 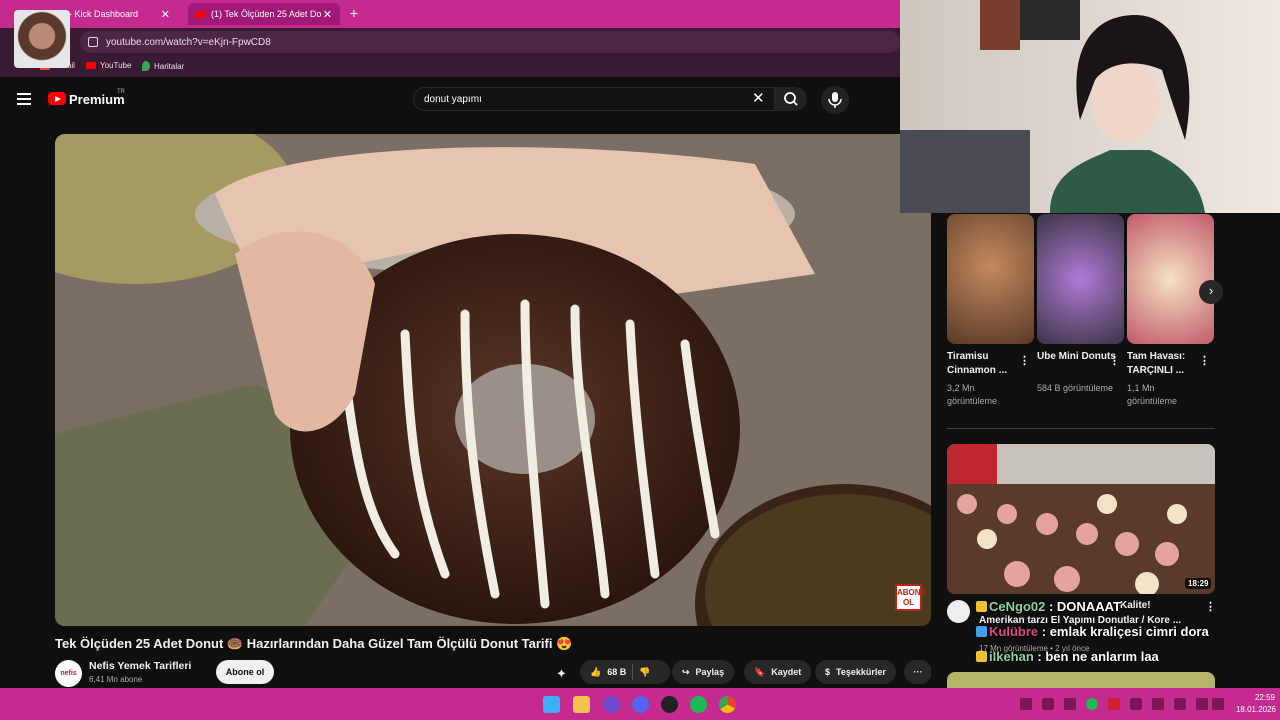 I want to click on share-button: ↪ Paylaş, so click(x=703, y=672).